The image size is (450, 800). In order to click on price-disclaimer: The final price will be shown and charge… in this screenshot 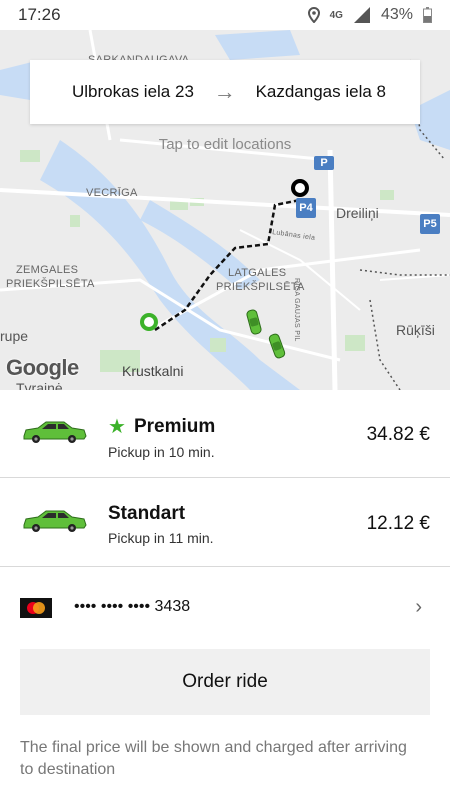, I will do `click(213, 758)`.